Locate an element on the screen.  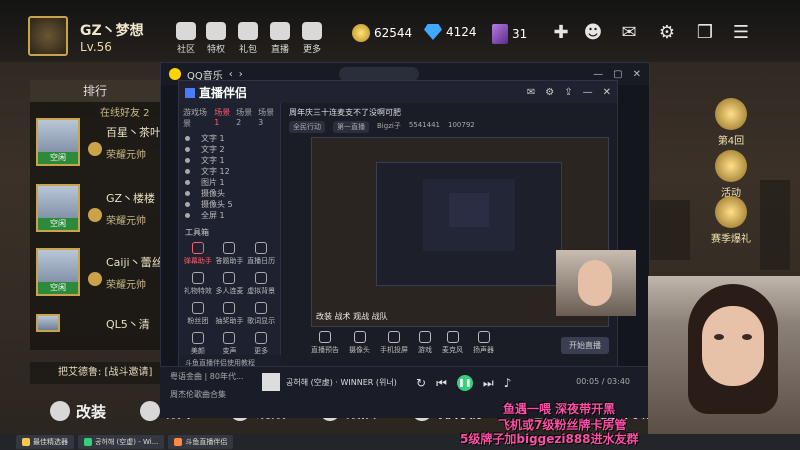
search-input is located at coordinates (378, 74).